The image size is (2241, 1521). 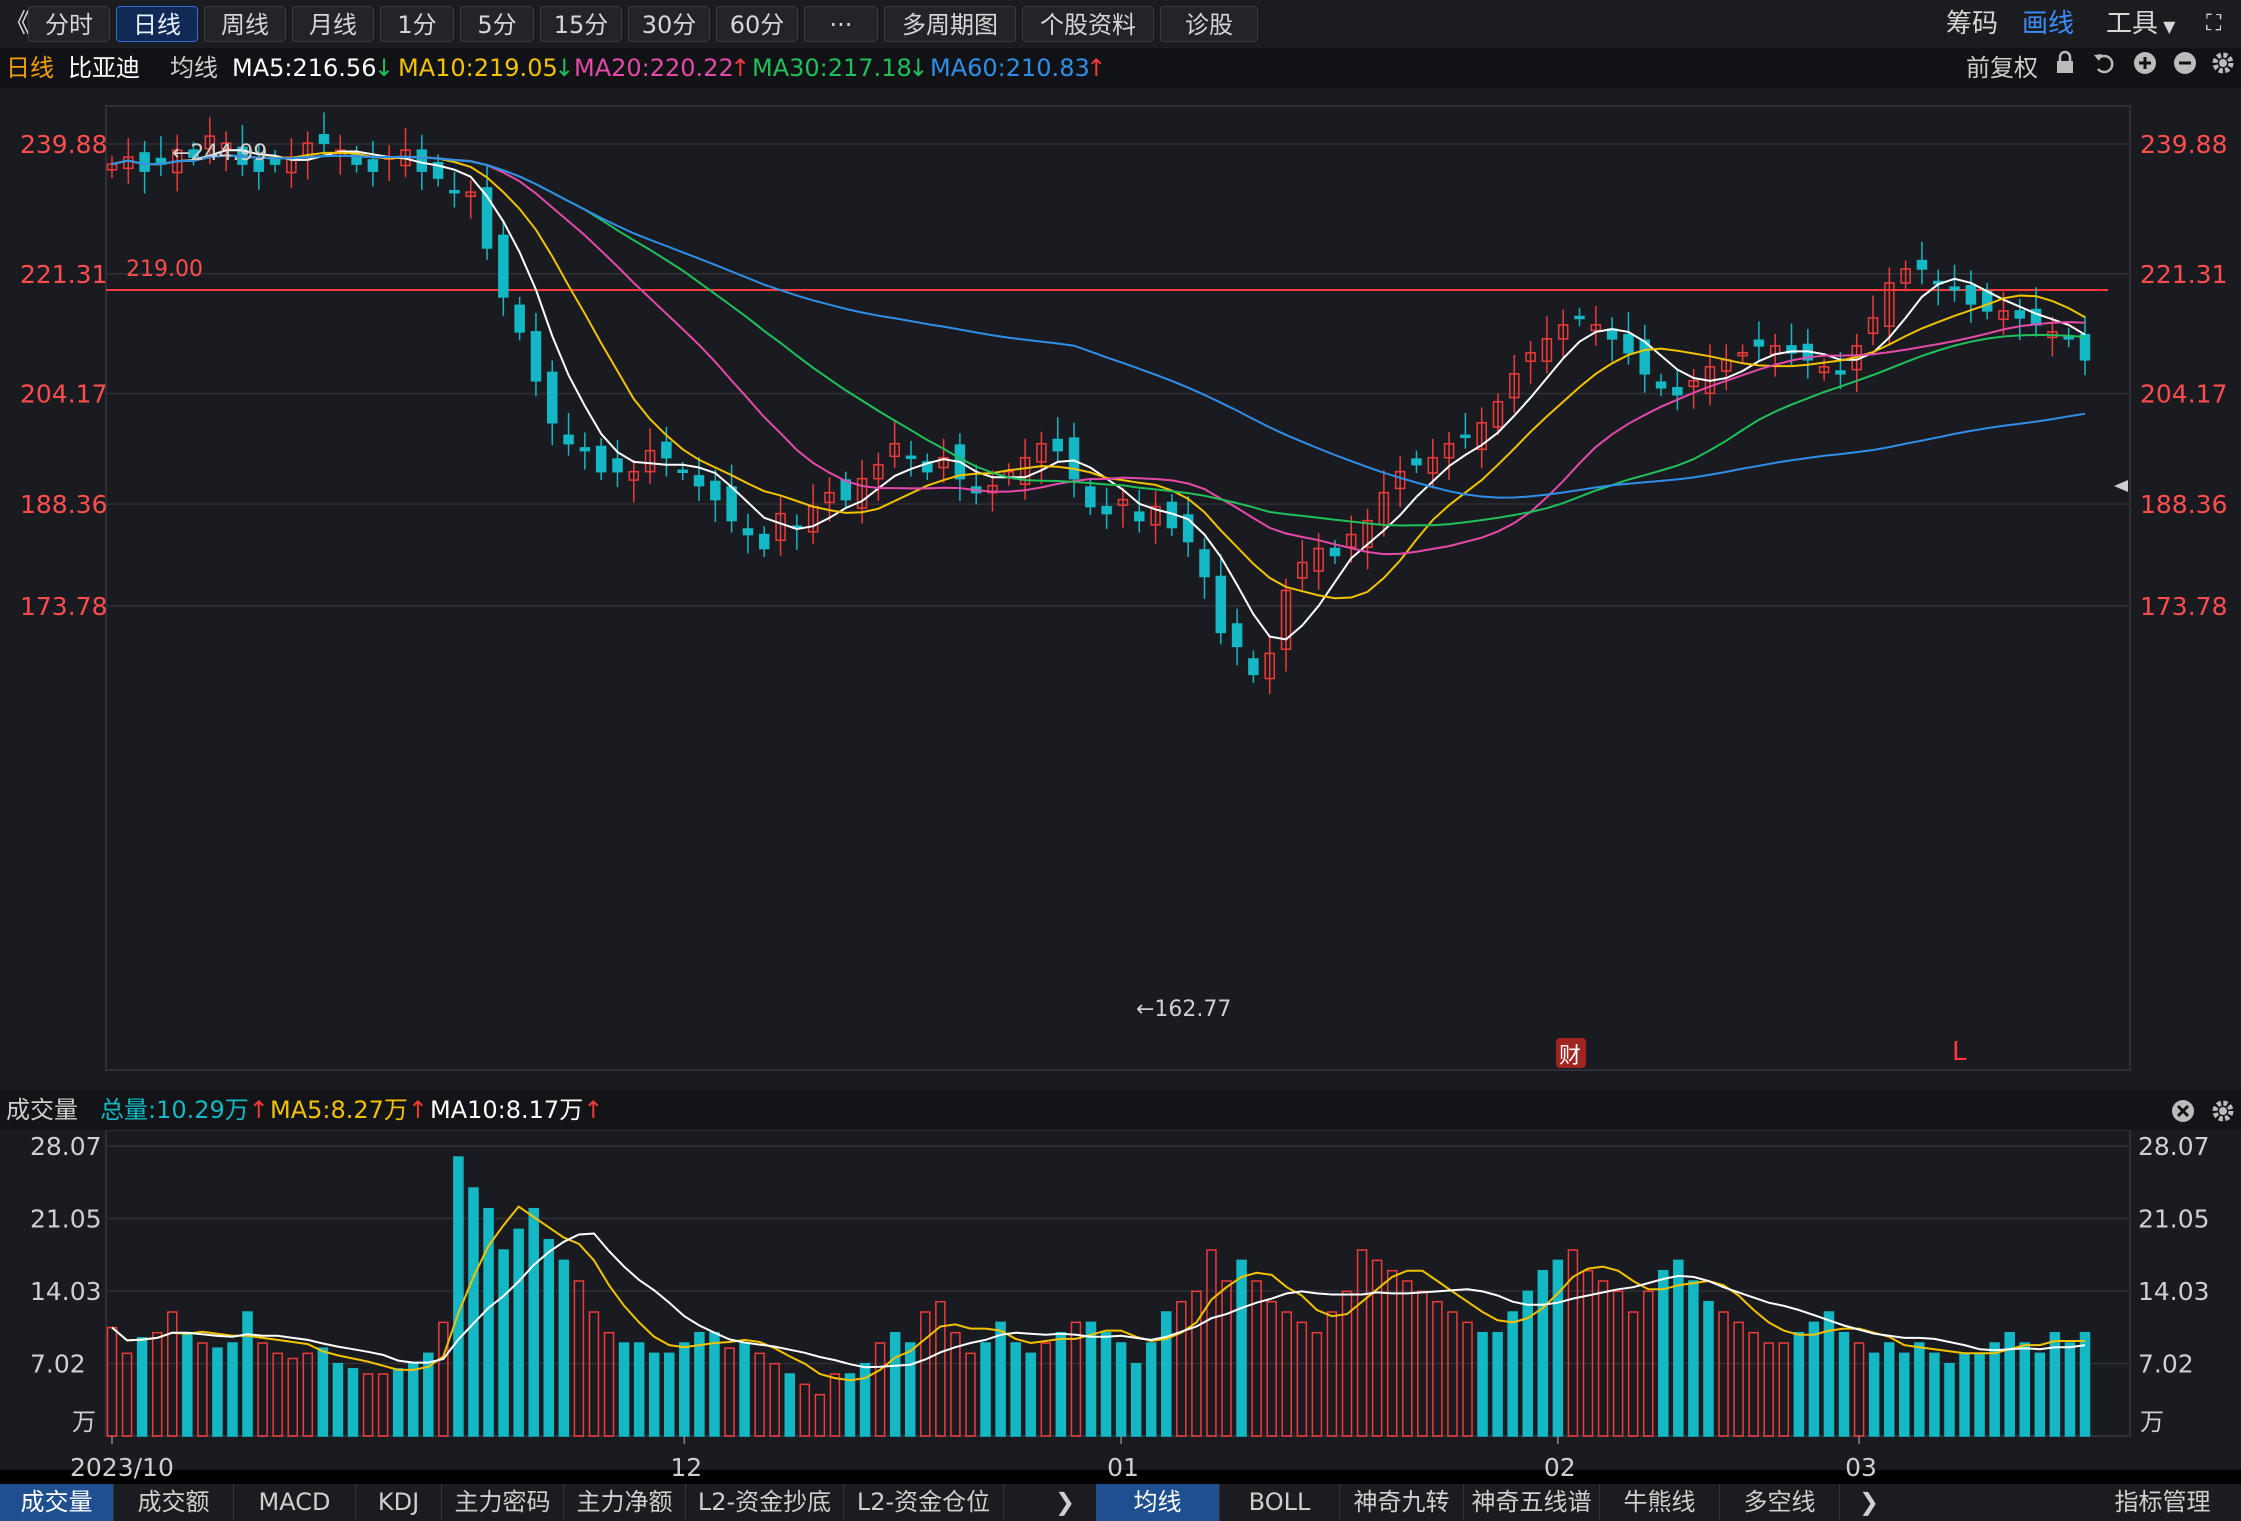 I want to click on indicator-tab-4: 主力密码, so click(x=503, y=1502).